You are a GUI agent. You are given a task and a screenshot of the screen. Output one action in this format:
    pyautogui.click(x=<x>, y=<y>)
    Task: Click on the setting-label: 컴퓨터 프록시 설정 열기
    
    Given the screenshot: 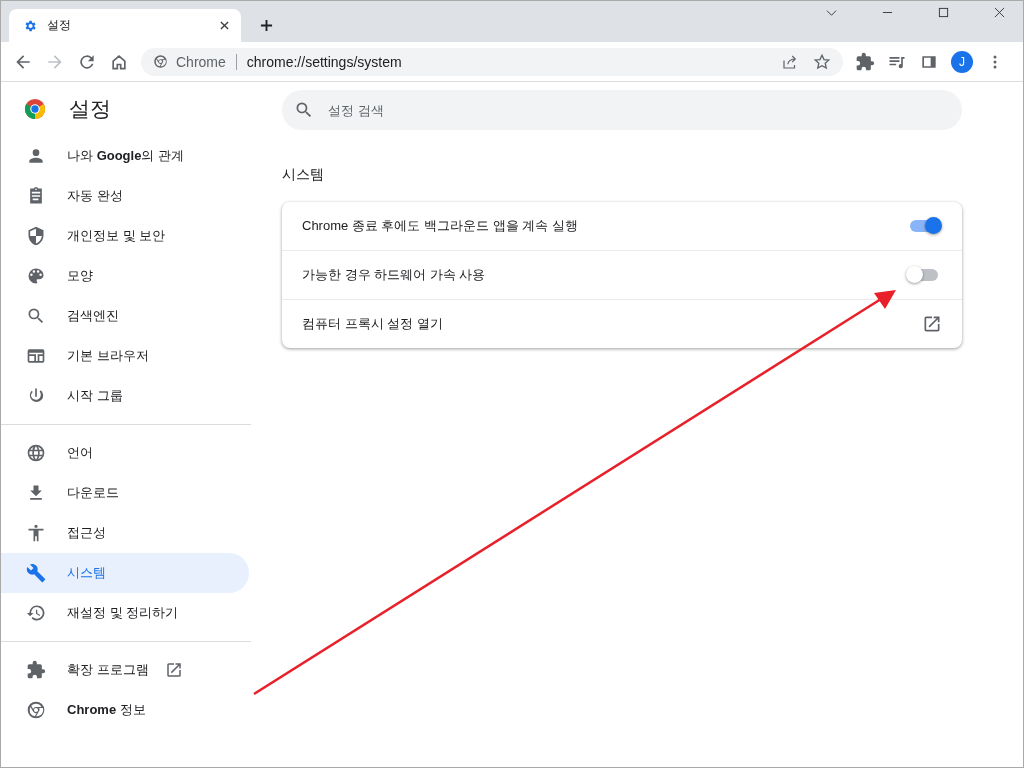 What is the action you would take?
    pyautogui.click(x=372, y=324)
    